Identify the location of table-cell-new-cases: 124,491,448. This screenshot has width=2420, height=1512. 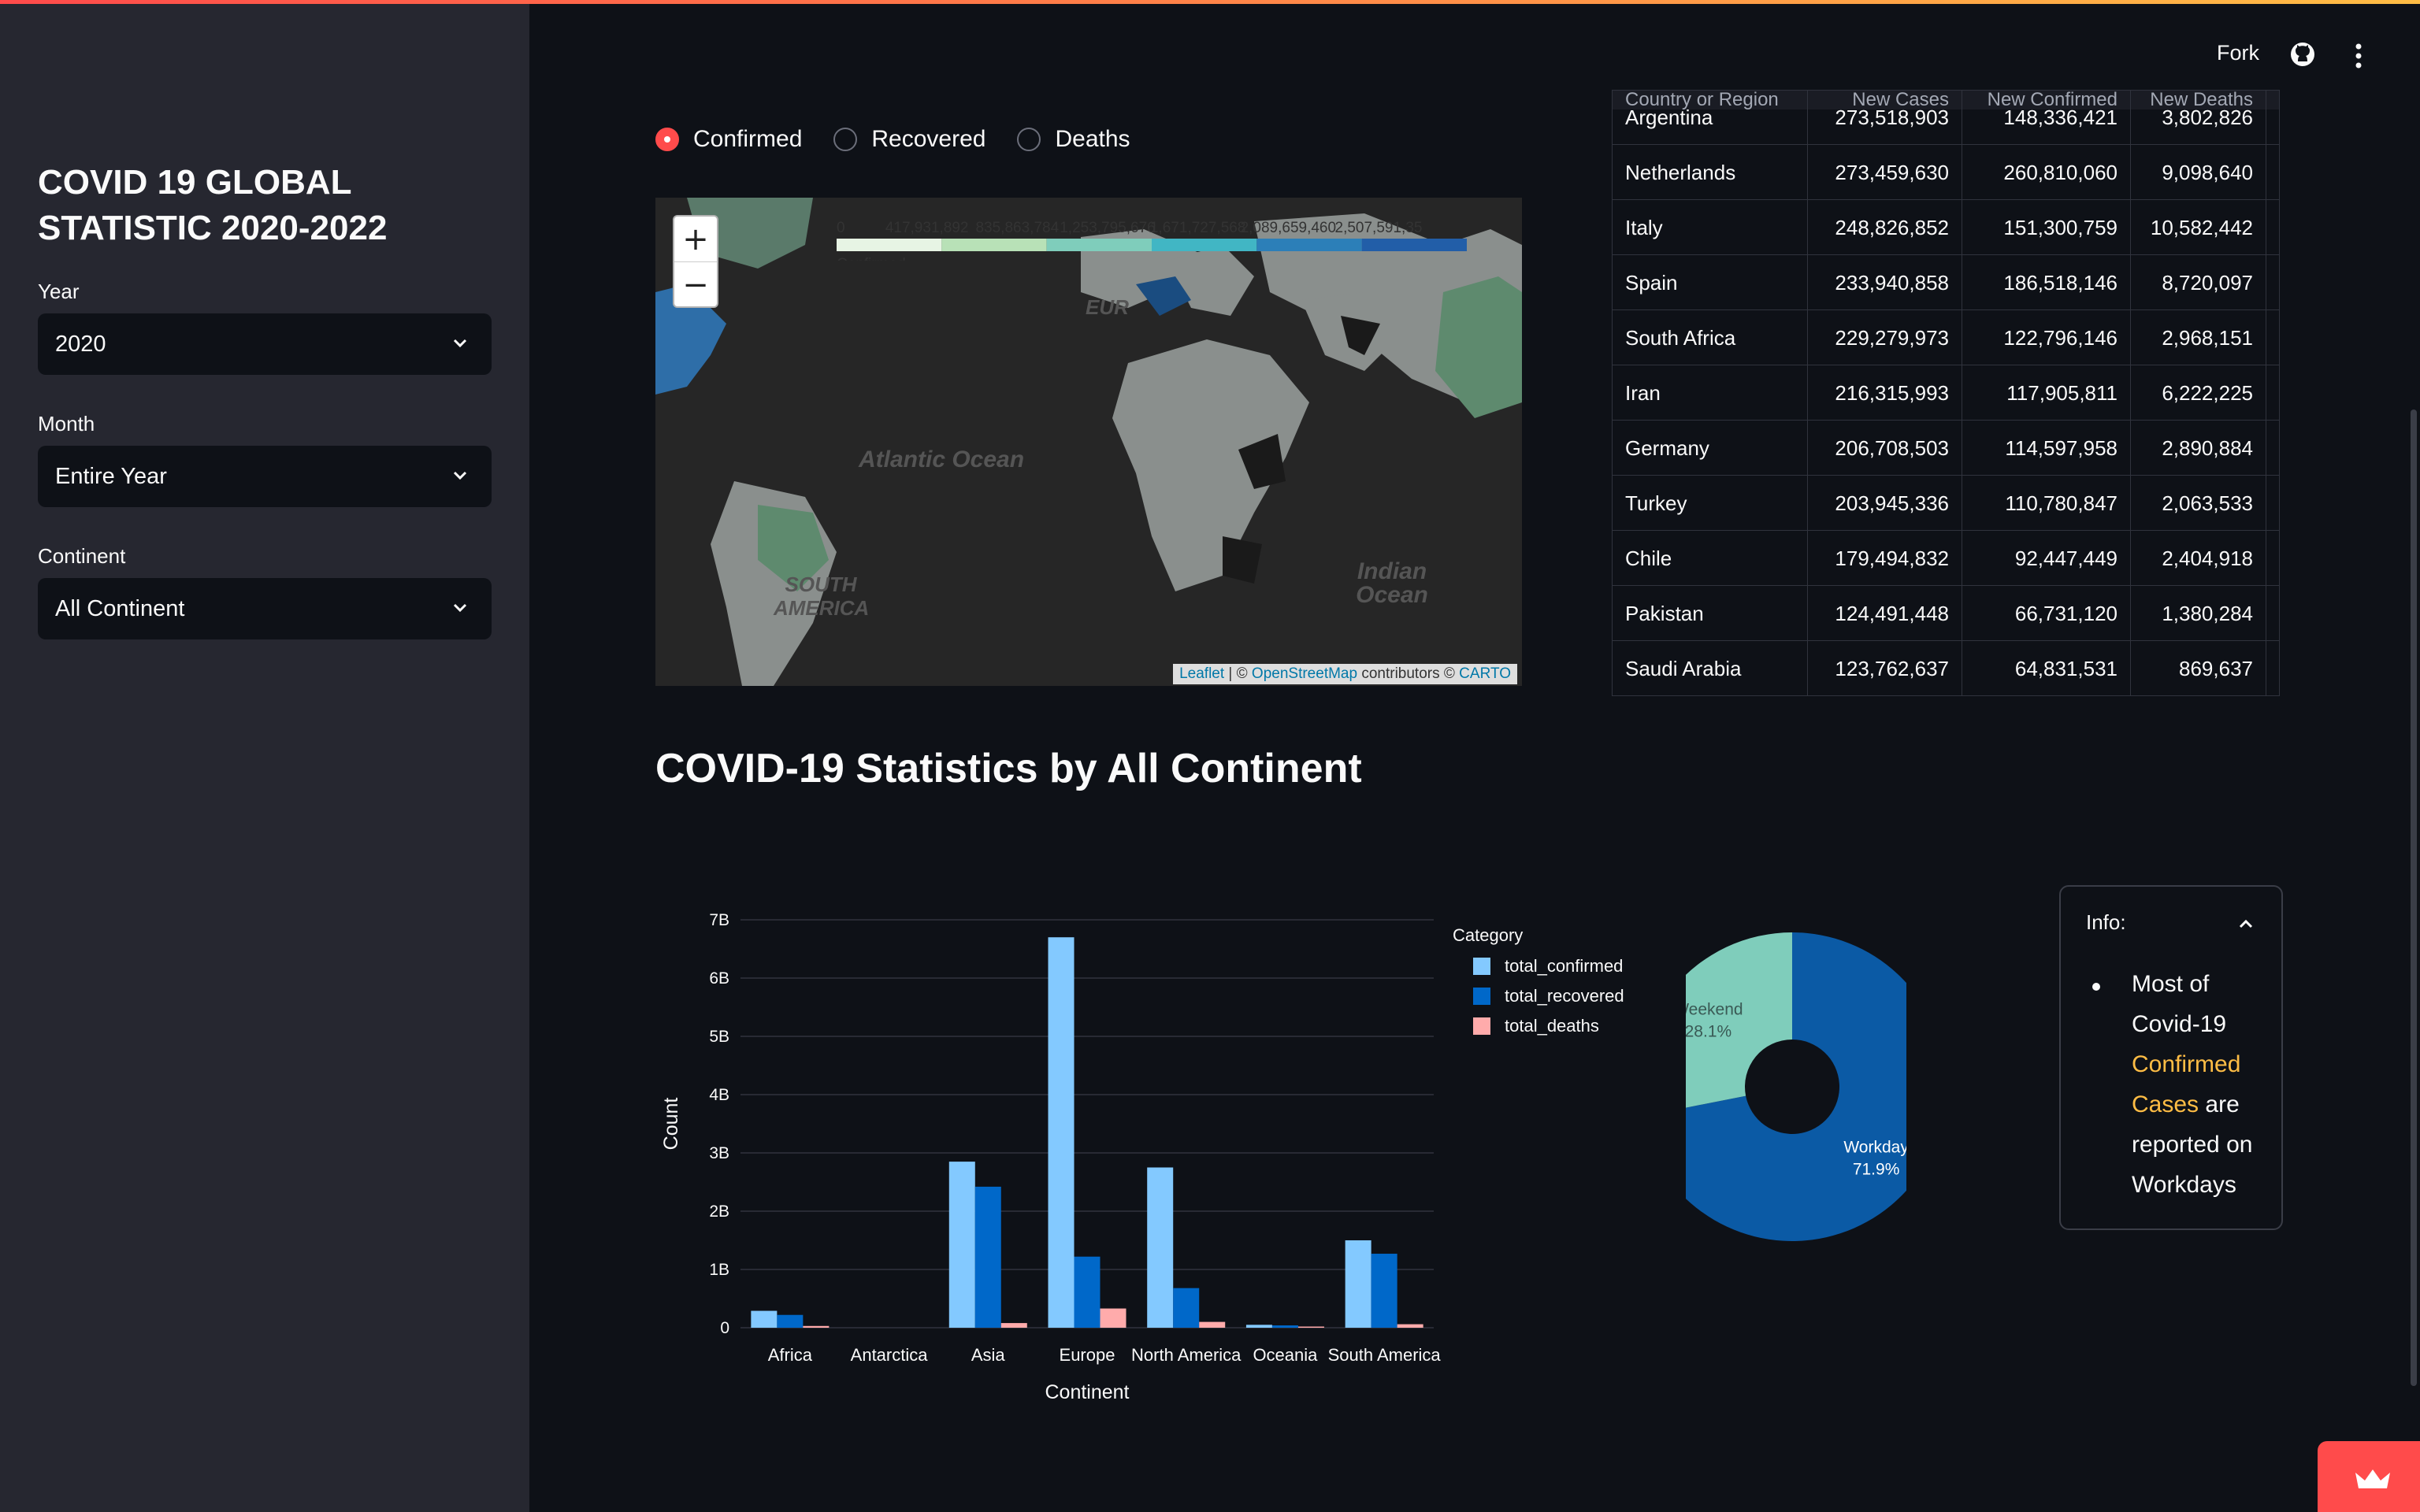
(1885, 613).